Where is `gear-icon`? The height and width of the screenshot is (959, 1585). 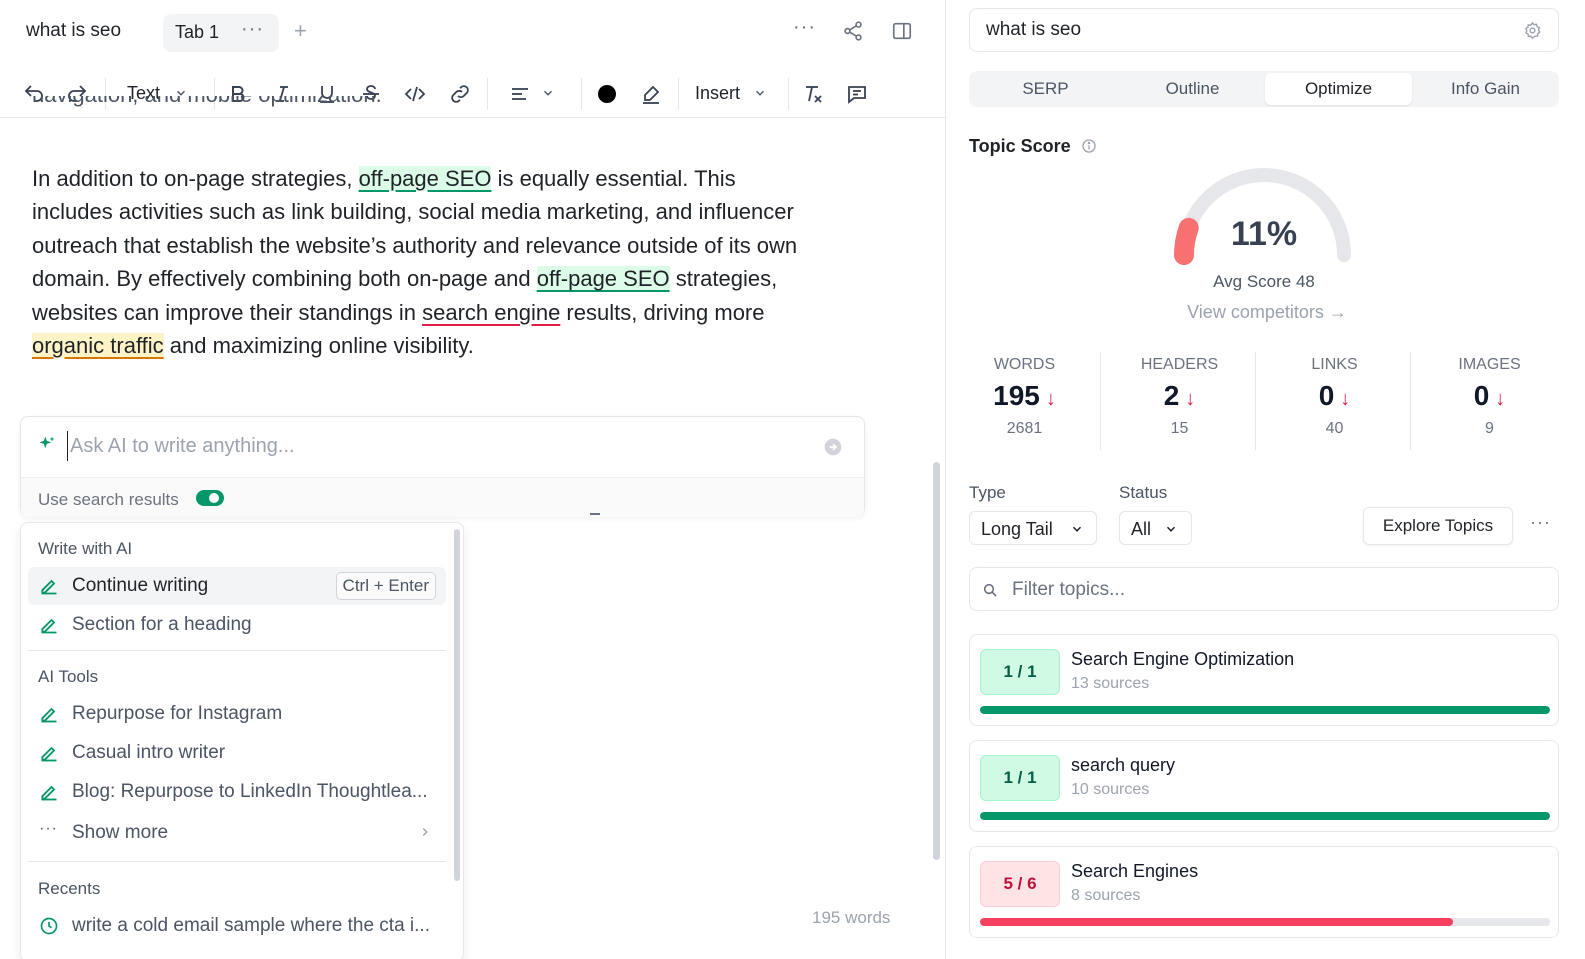 gear-icon is located at coordinates (1532, 30).